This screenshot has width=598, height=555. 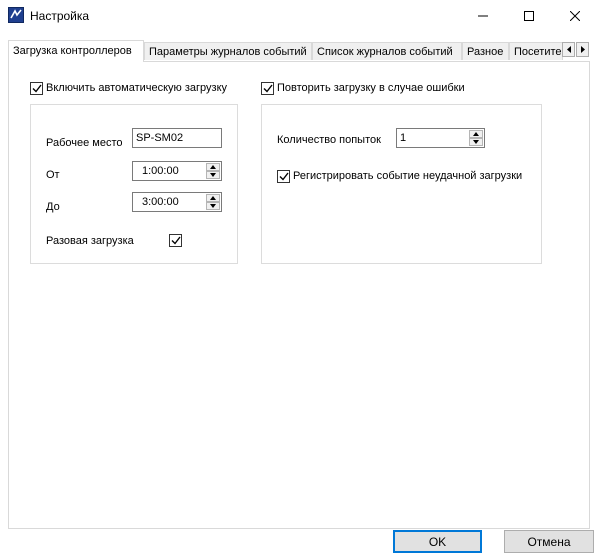 I want to click on attempts-down-button, so click(x=476, y=142).